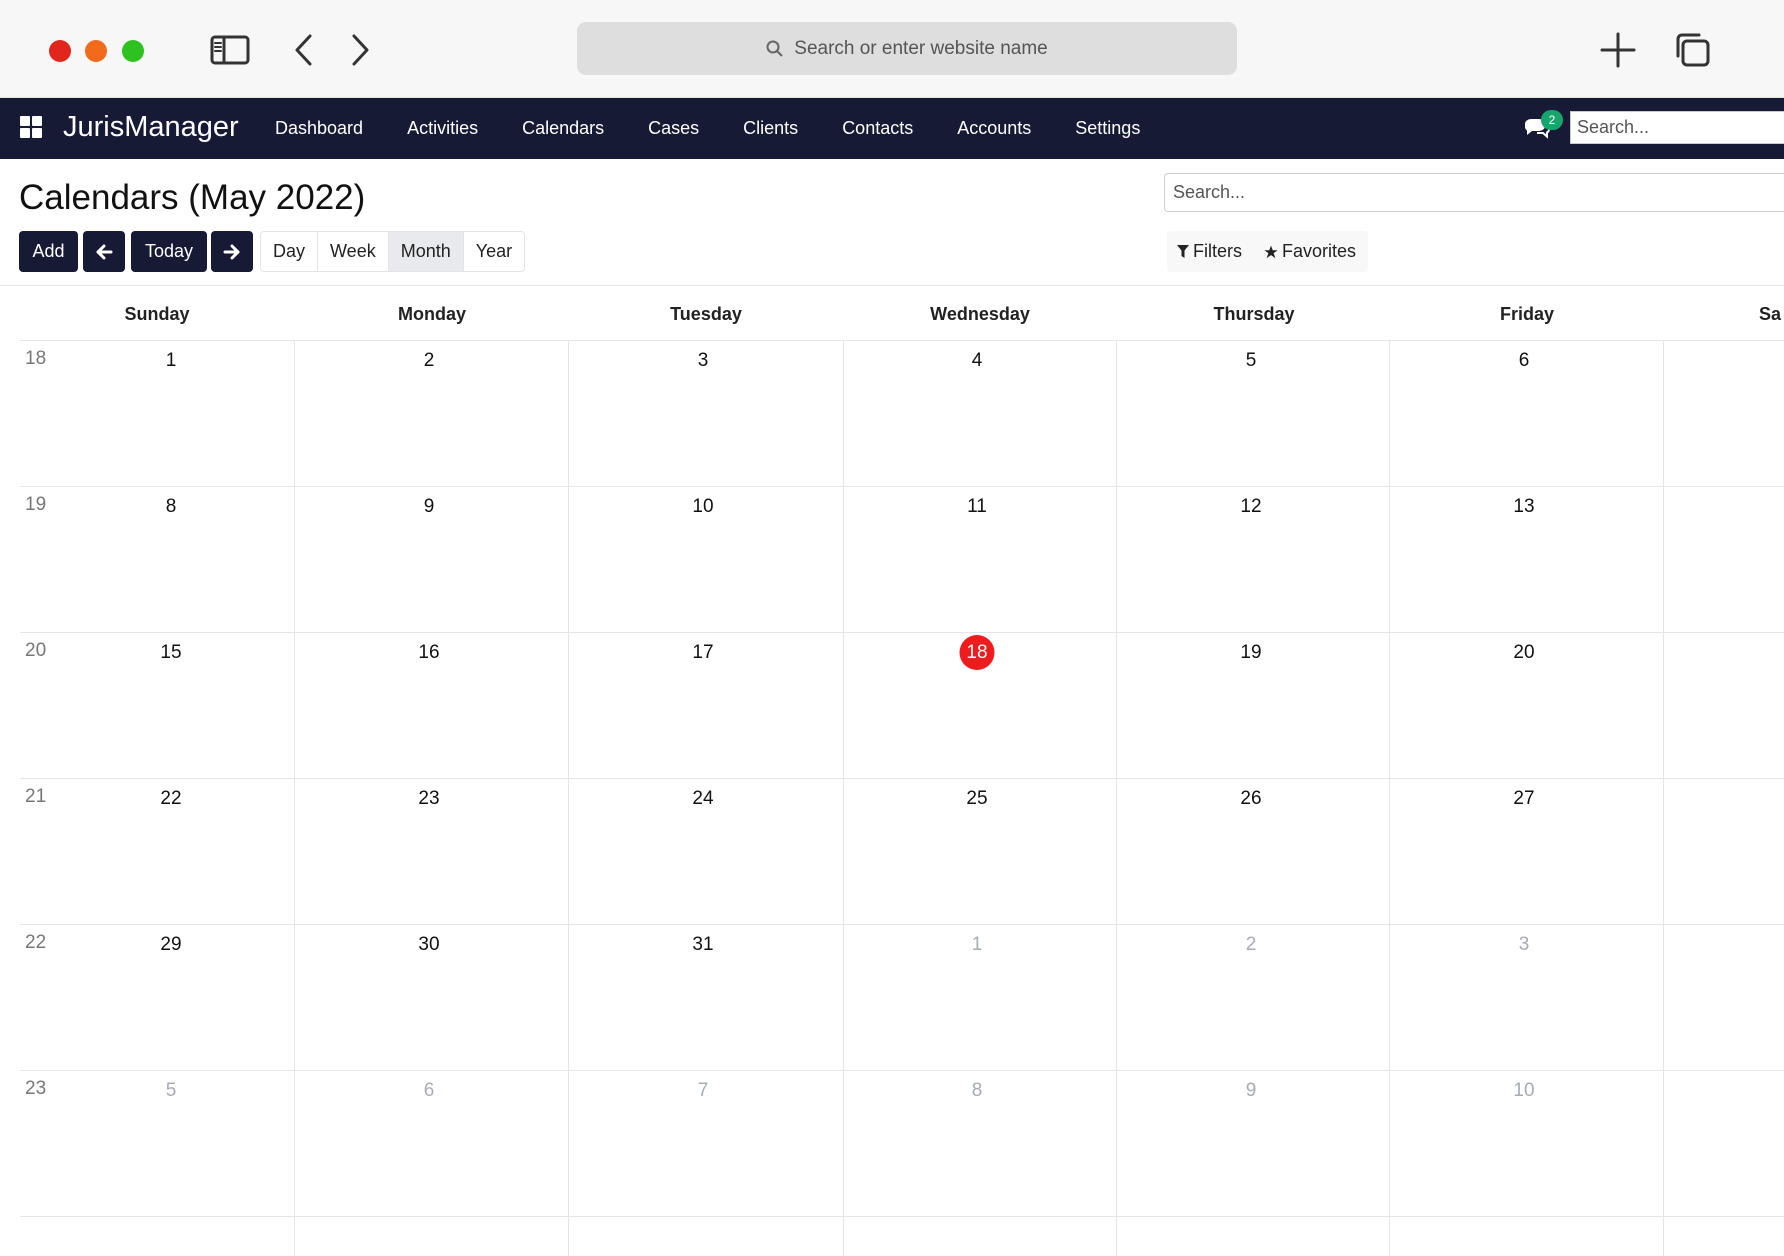  I want to click on view-day-button: Day, so click(290, 251).